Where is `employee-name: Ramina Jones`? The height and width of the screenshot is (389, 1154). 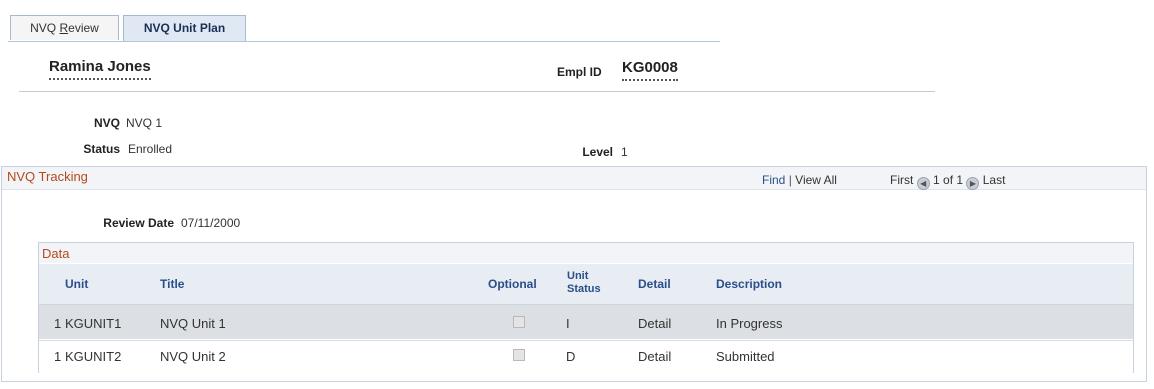 employee-name: Ramina Jones is located at coordinates (100, 69).